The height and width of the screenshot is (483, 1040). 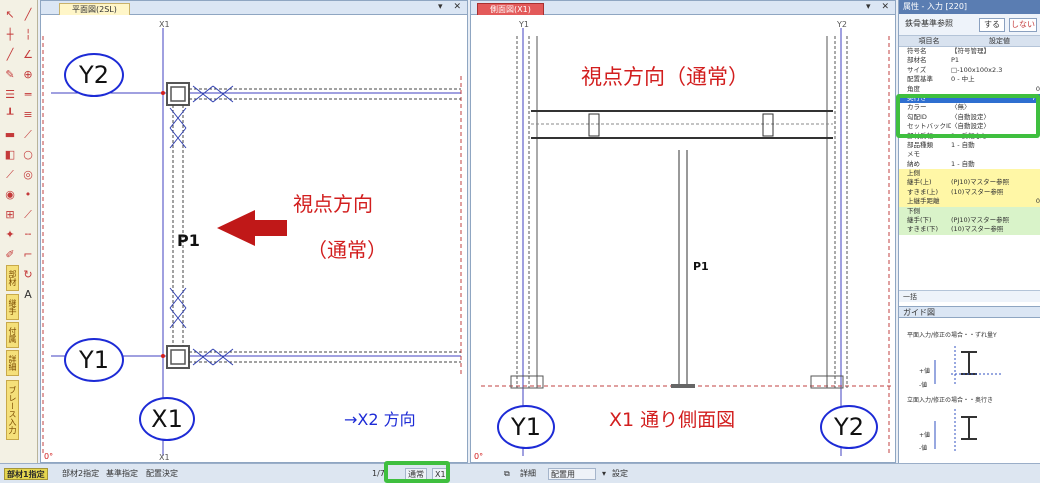 What do you see at coordinates (80, 474) in the screenshot?
I see `status-tab-member2: 部材2指定` at bounding box center [80, 474].